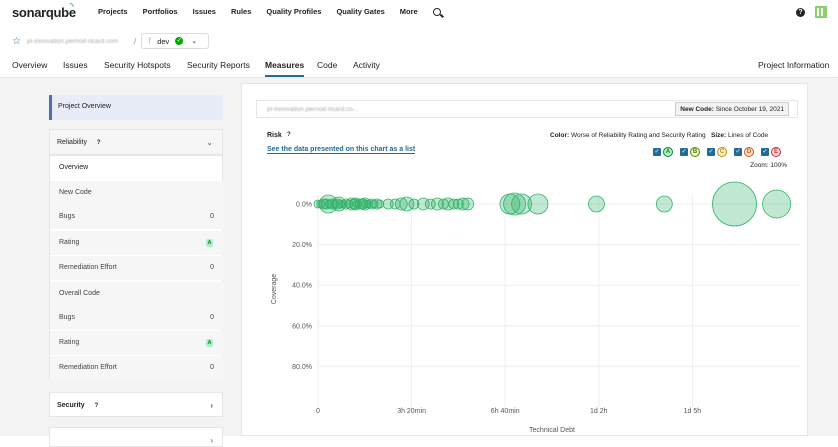  What do you see at coordinates (137, 65) in the screenshot?
I see `tab-security-hotspots: Security Hotspots` at bounding box center [137, 65].